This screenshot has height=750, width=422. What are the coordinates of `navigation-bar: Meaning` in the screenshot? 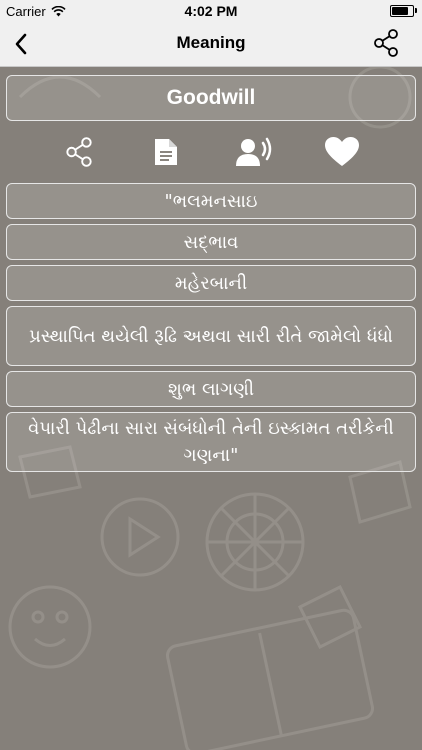 It's located at (211, 44).